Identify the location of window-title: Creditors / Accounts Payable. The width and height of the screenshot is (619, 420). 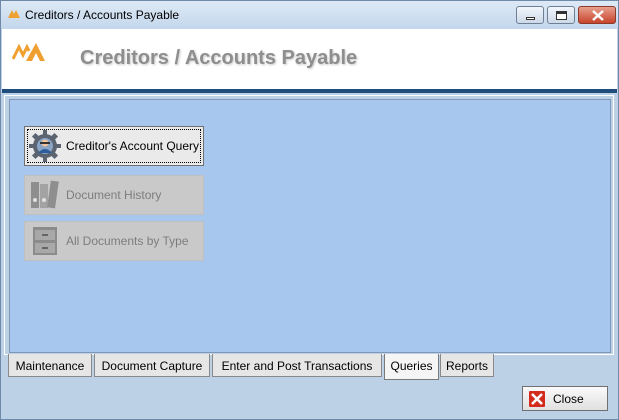
(102, 15).